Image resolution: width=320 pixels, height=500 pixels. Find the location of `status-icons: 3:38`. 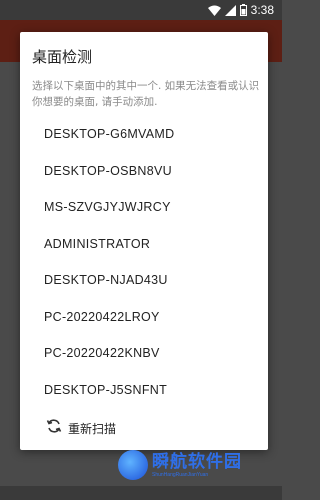

status-icons: 3:38 is located at coordinates (240, 10).